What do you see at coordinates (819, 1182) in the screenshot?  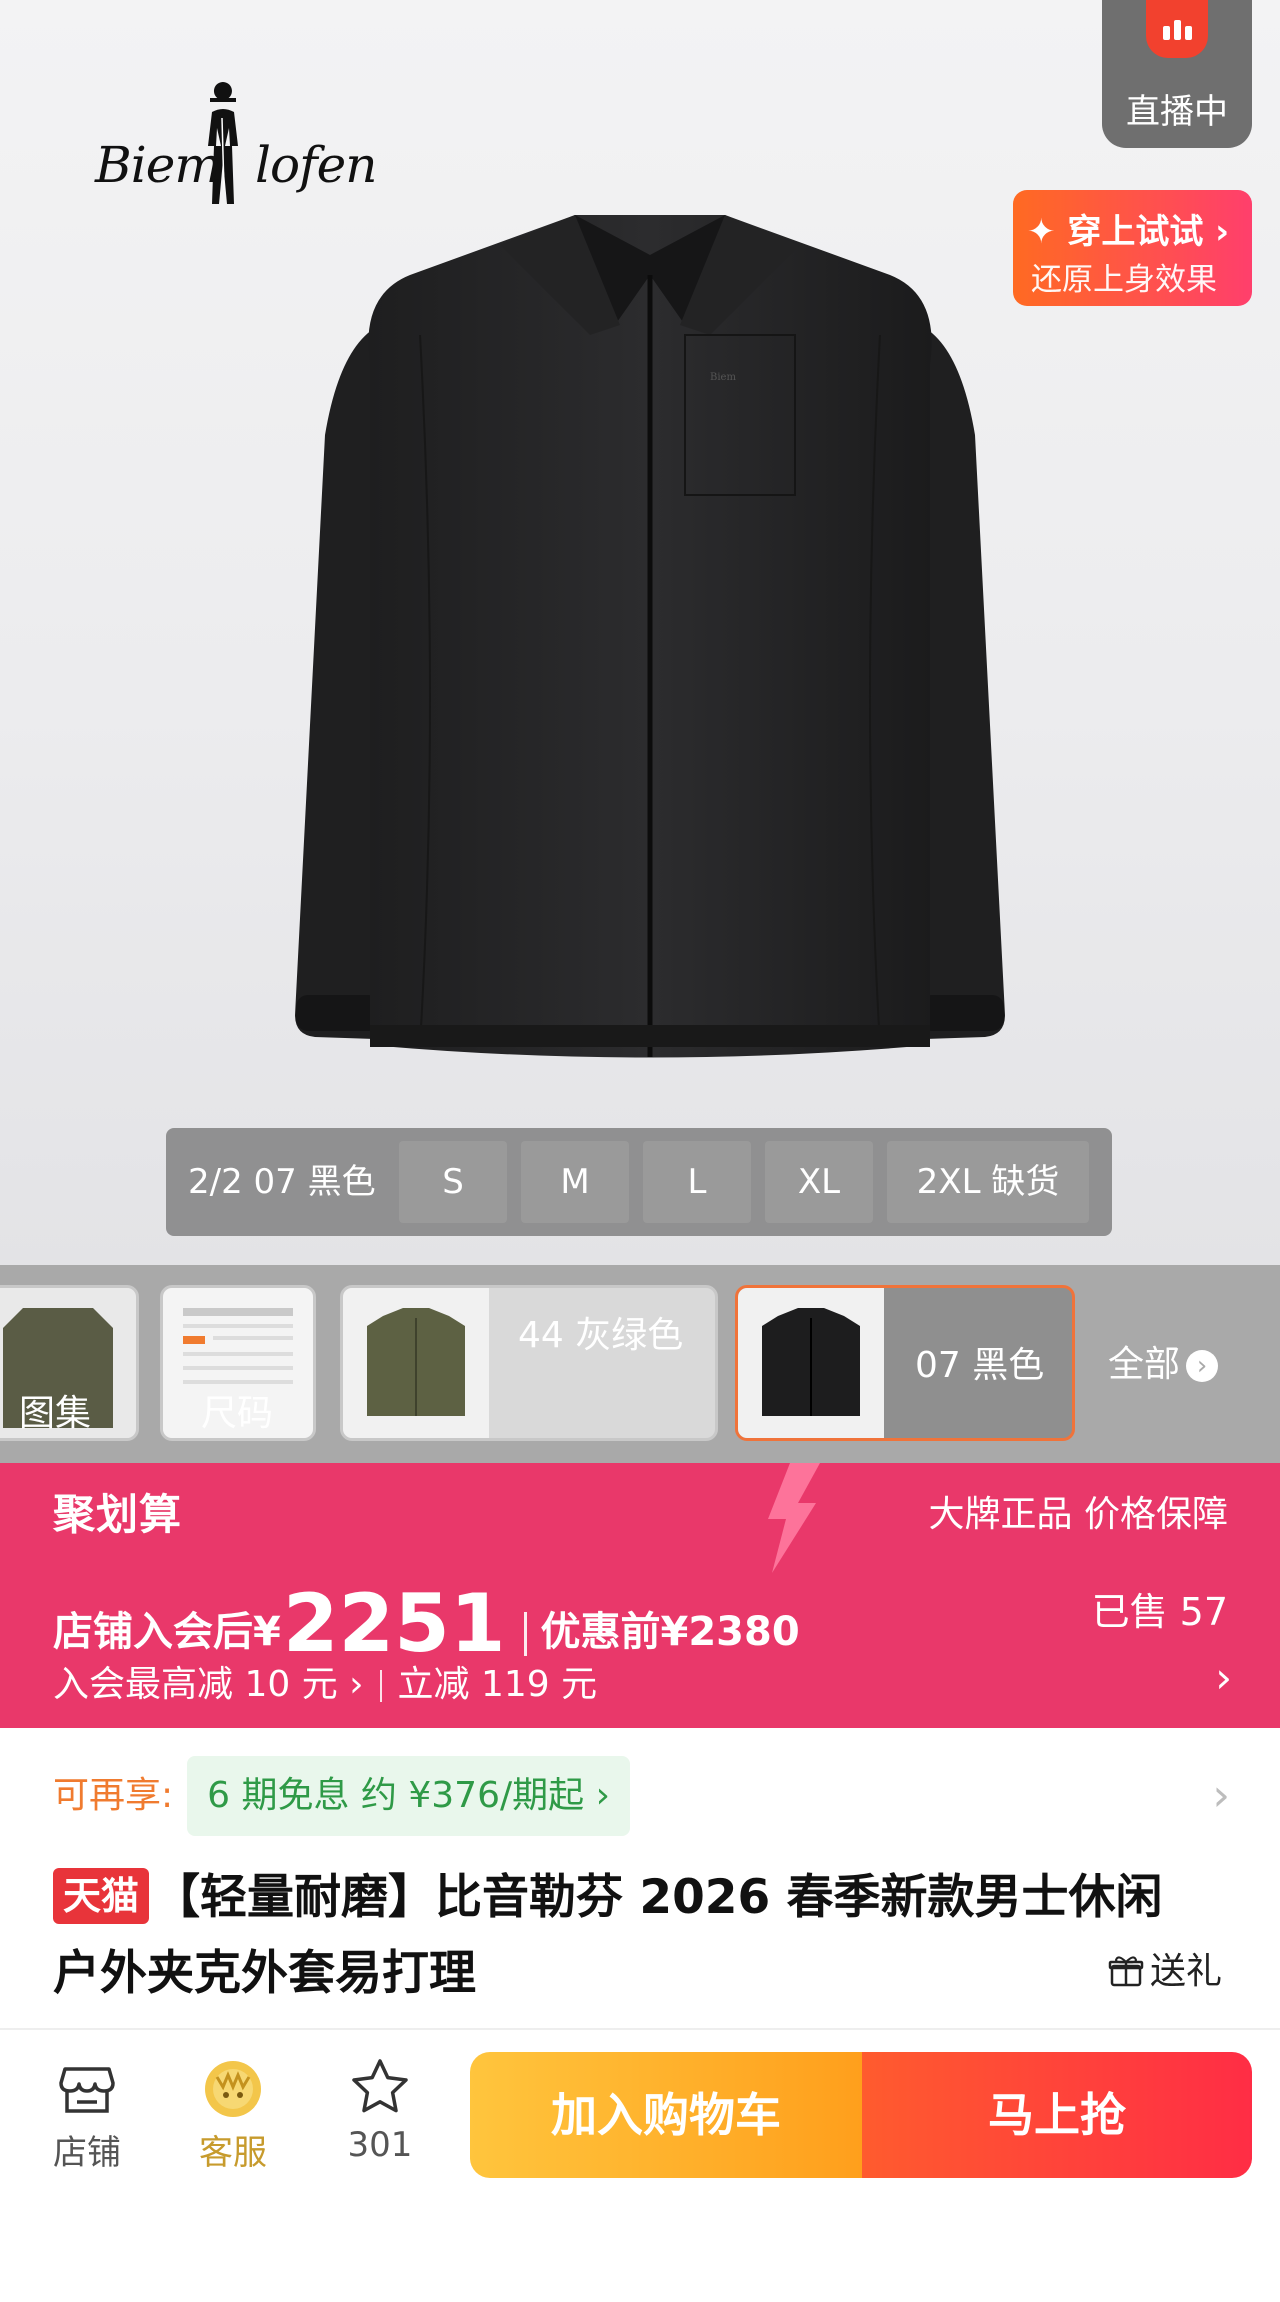 I see `size-chip-xl: XL` at bounding box center [819, 1182].